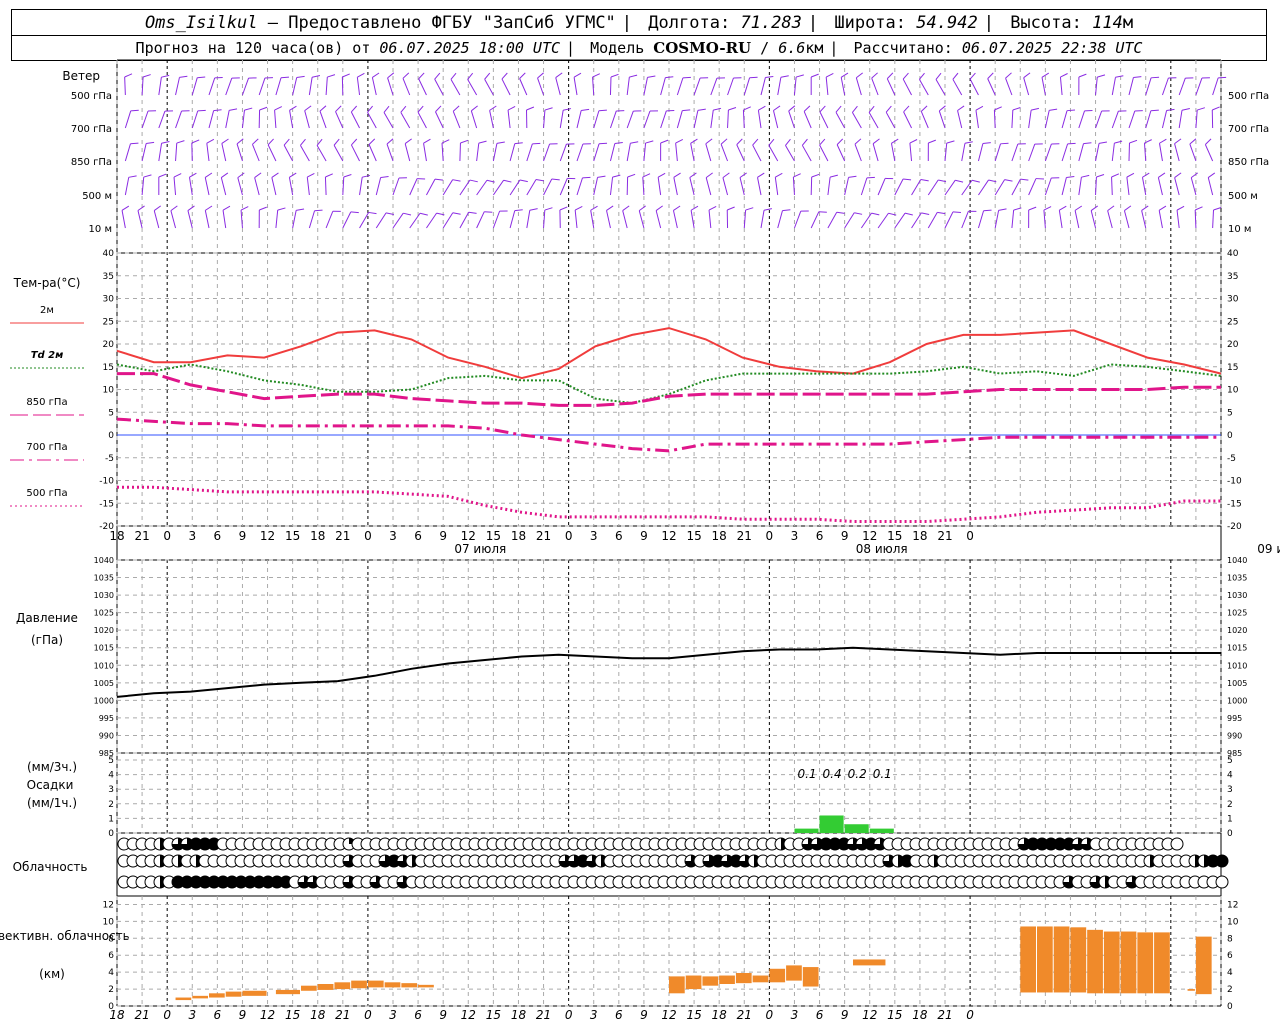 Image resolution: width=1280 pixels, height=1024 pixels. What do you see at coordinates (619, 536) in the screenshot?
I see `time-tick-label: 6` at bounding box center [619, 536].